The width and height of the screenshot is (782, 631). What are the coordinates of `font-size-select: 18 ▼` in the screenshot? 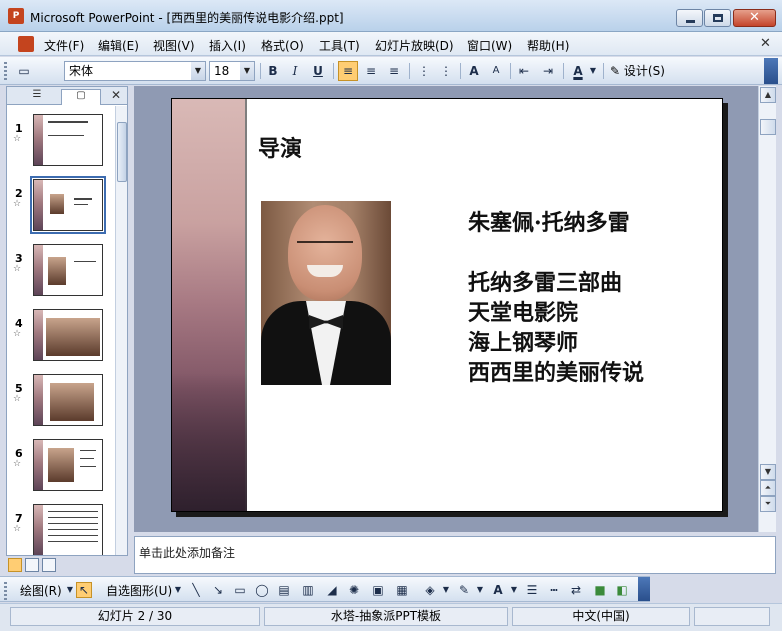 It's located at (232, 71).